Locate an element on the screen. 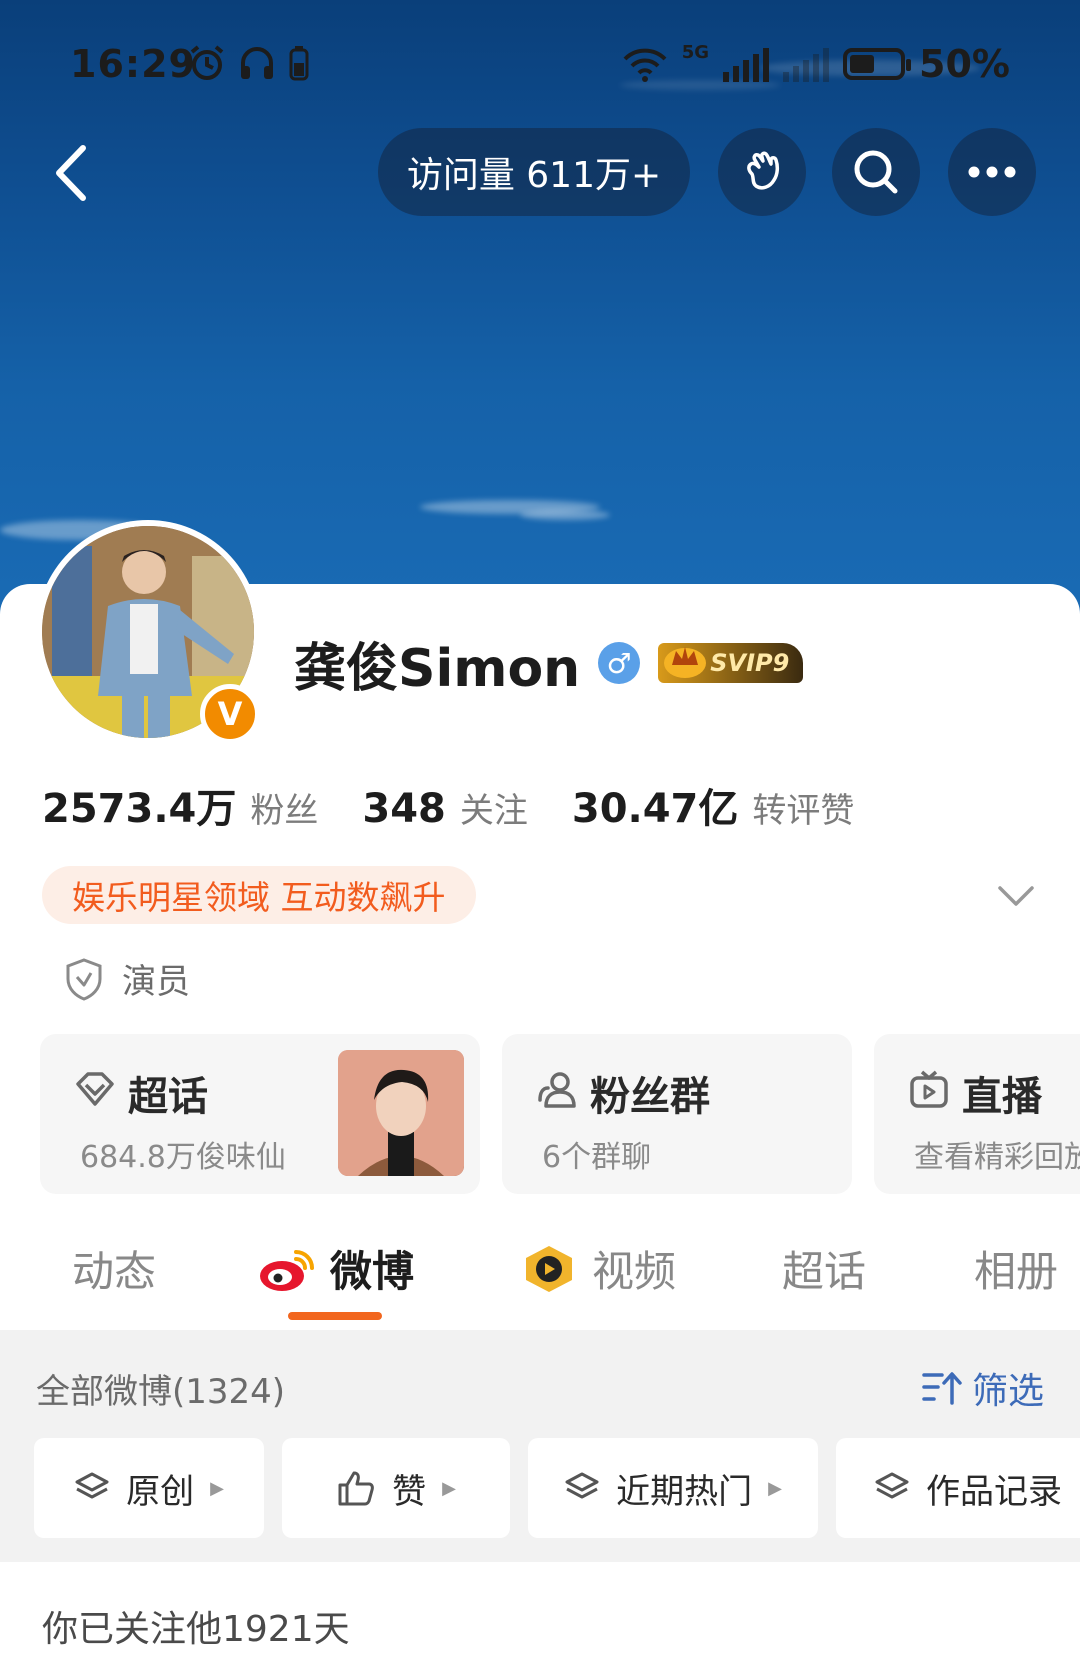 The height and width of the screenshot is (1670, 1080). signal-strength-2-icon is located at coordinates (806, 64).